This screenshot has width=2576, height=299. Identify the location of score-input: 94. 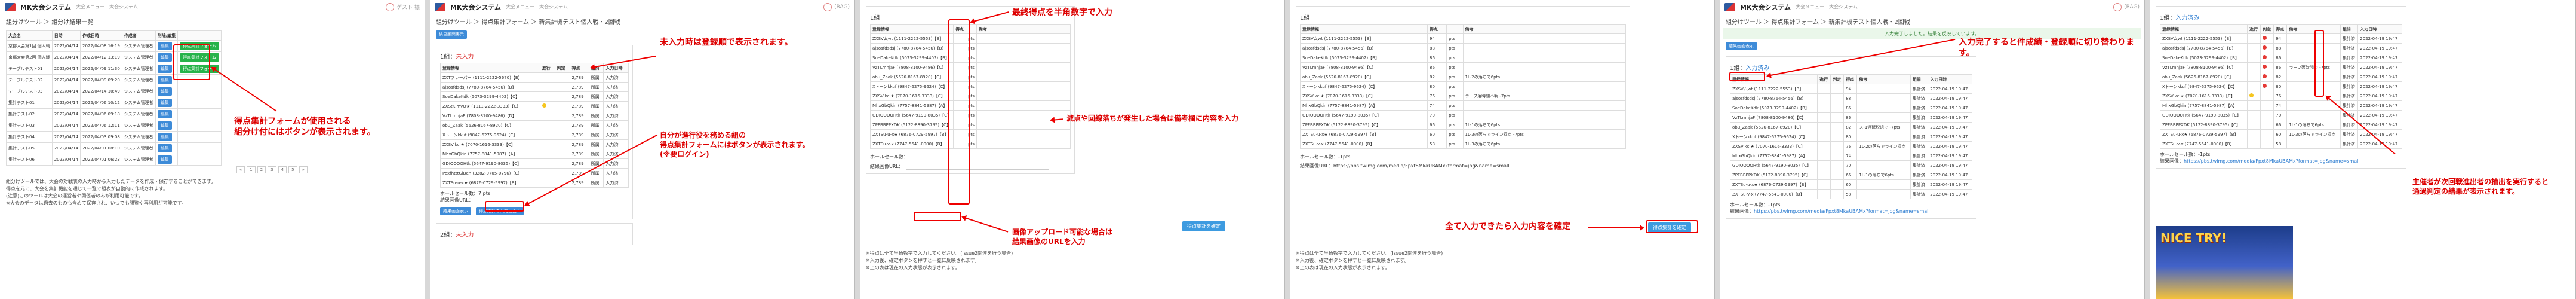
(1437, 38).